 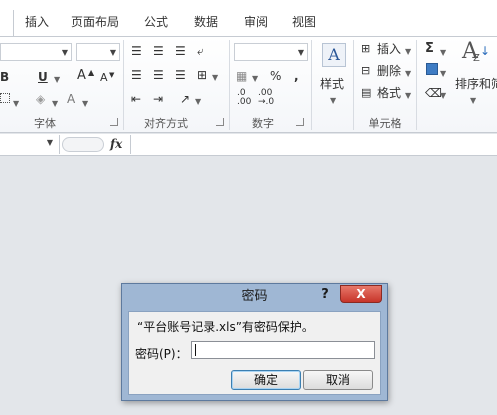 I want to click on close-button: X, so click(x=361, y=294).